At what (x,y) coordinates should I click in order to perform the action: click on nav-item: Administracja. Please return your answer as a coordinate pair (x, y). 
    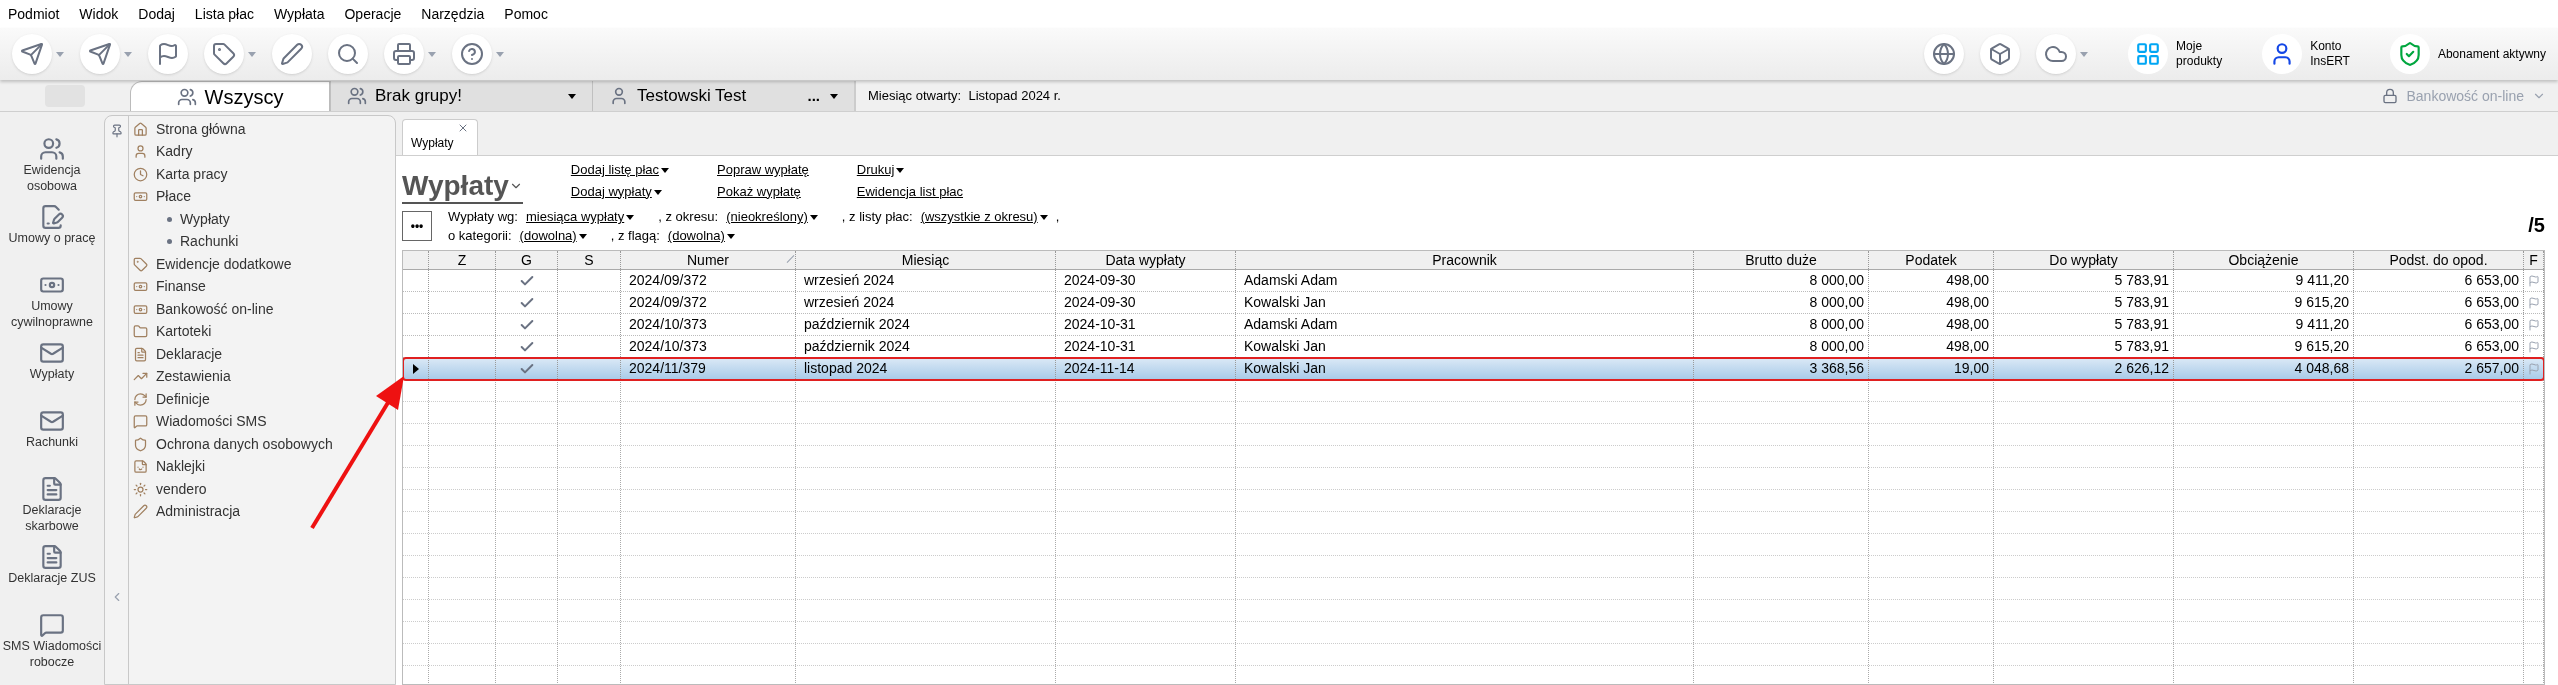
    Looking at the image, I should click on (233, 511).